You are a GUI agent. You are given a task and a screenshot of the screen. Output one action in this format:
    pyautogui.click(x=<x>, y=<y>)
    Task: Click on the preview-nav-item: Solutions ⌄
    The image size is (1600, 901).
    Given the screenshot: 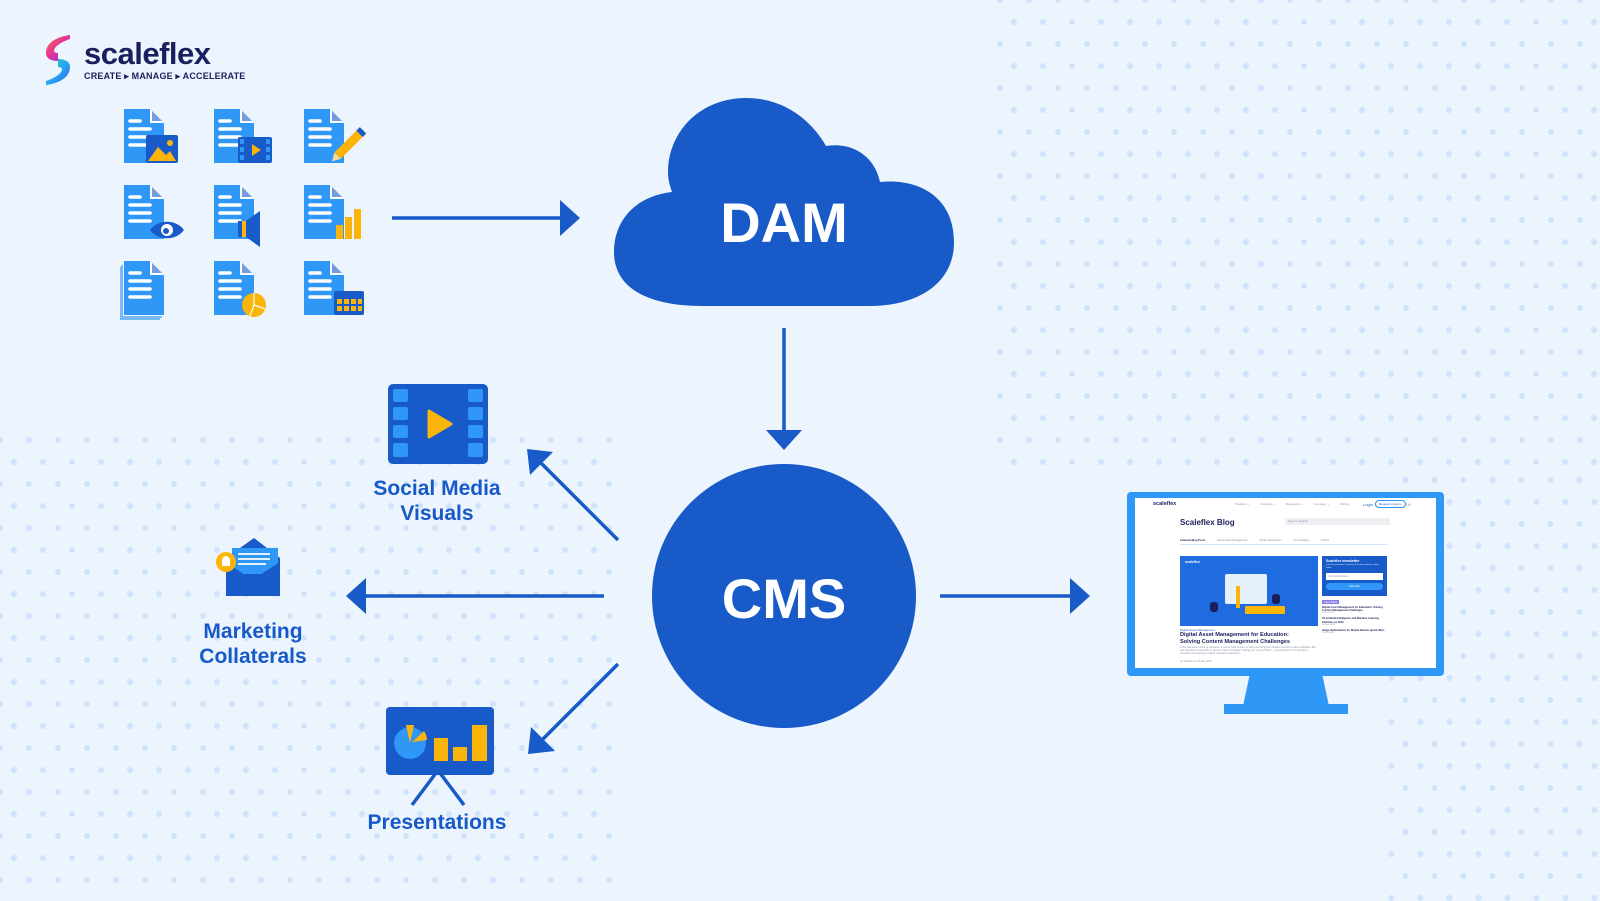 What is the action you would take?
    pyautogui.click(x=1268, y=504)
    